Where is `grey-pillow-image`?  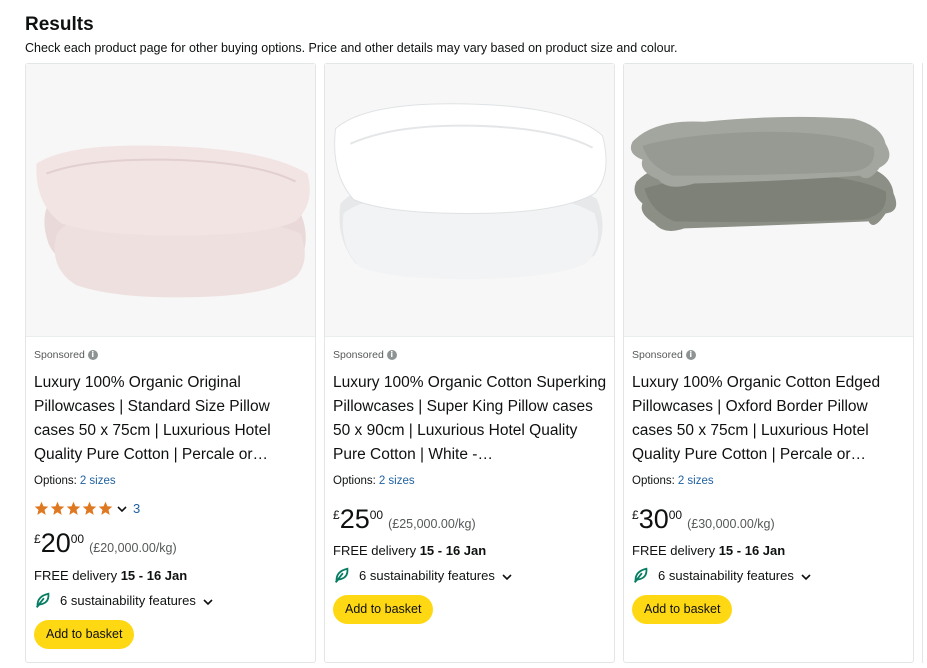
grey-pillow-image is located at coordinates (768, 200).